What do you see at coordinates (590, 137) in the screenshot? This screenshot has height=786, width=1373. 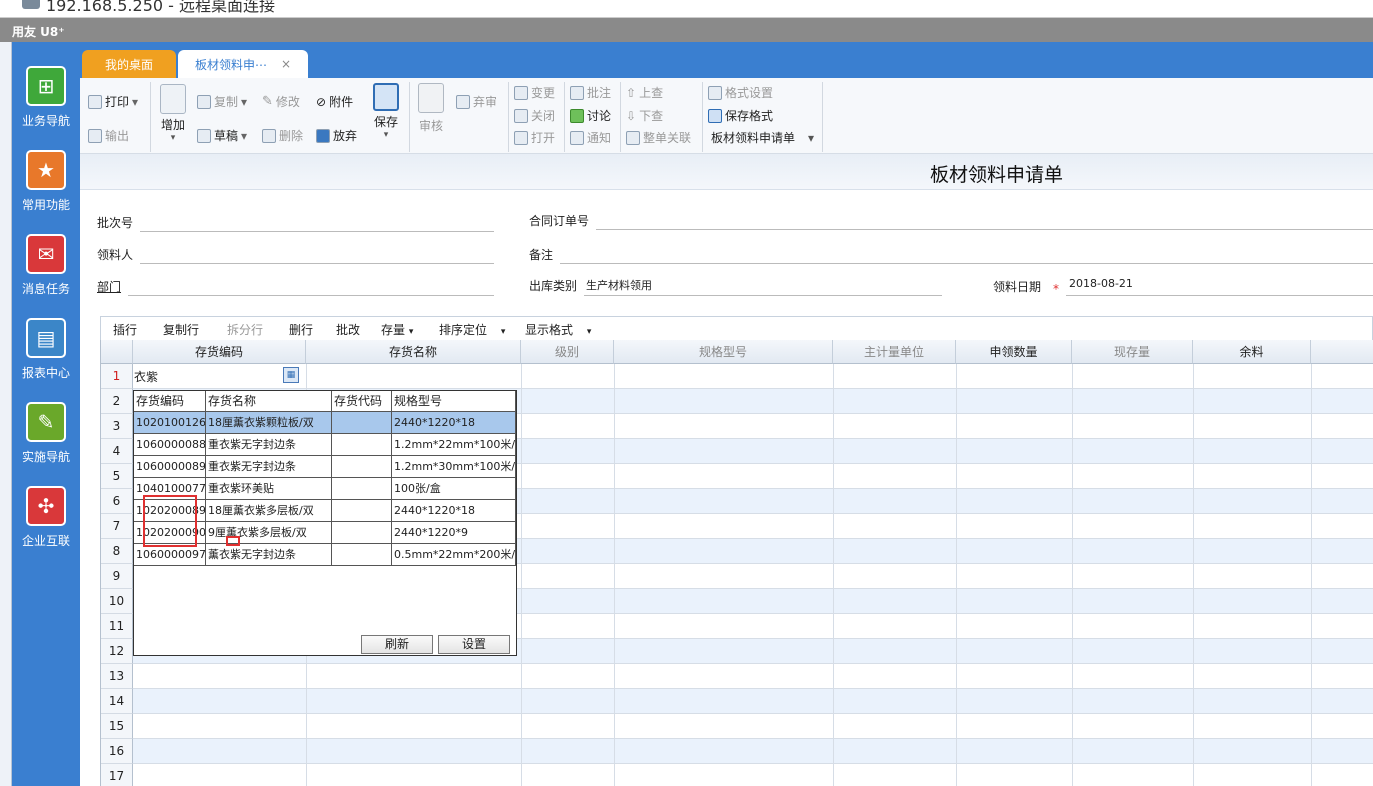 I see `notify-button: 通知` at bounding box center [590, 137].